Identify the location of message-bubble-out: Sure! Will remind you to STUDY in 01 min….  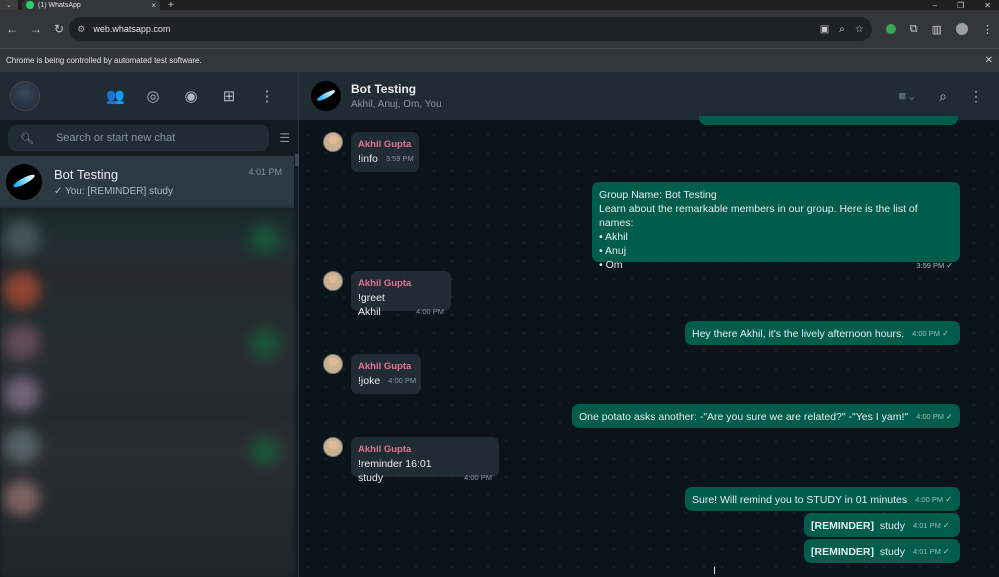
(822, 499).